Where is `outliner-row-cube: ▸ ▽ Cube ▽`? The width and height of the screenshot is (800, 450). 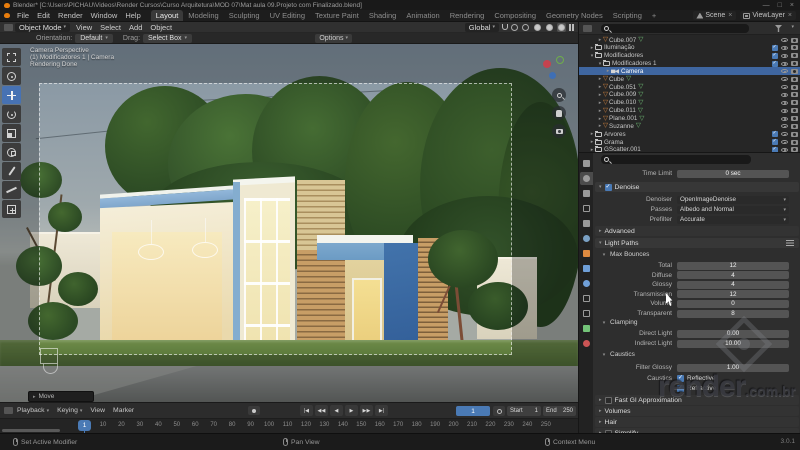
outliner-row-cube: ▸ ▽ Cube ▽ is located at coordinates (689, 79).